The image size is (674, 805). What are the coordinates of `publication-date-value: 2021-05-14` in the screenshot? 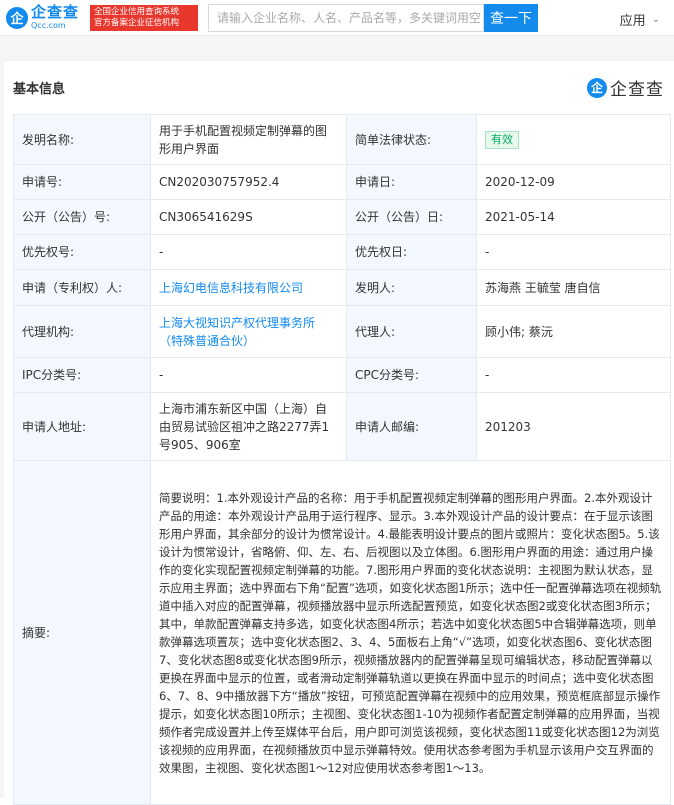 It's located at (573, 217).